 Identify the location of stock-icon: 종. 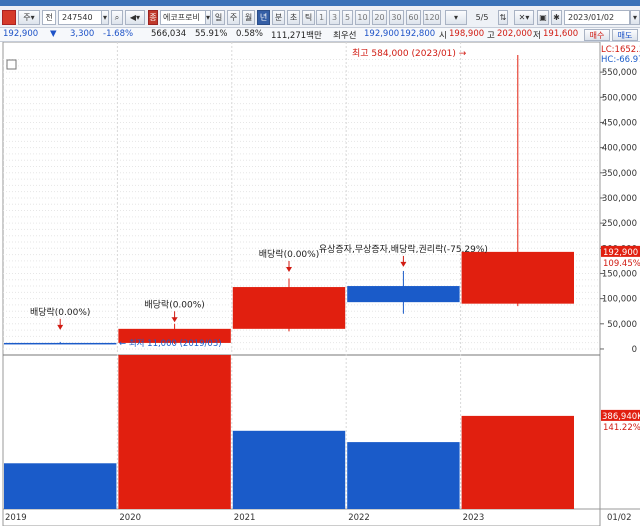
(153, 17).